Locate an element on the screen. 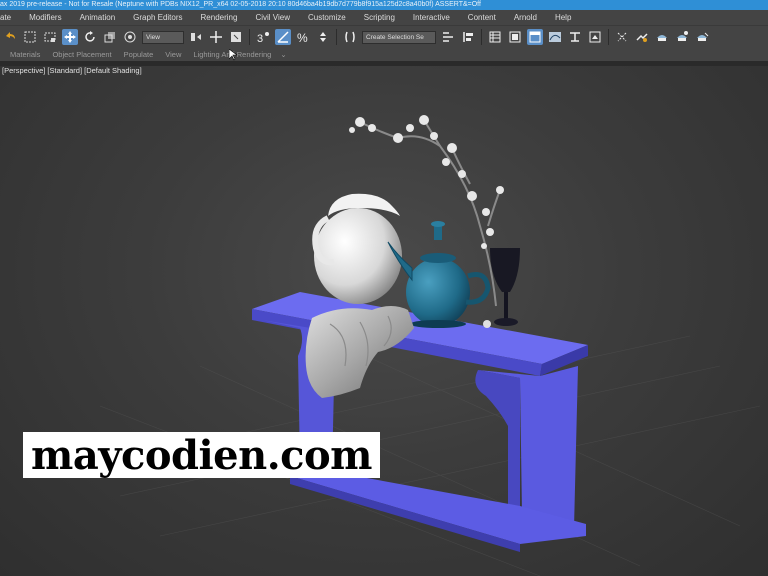 This screenshot has width=768, height=576. reference-coordinate-dropdown: View is located at coordinates (163, 37).